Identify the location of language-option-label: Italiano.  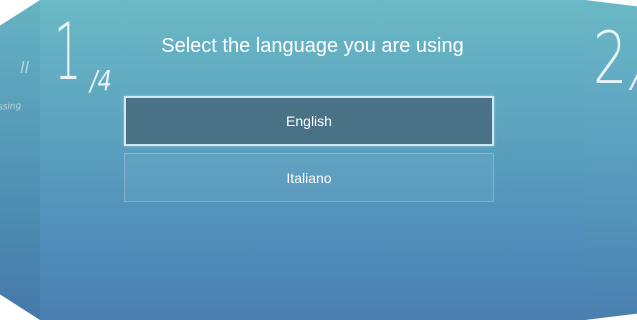
(309, 177).